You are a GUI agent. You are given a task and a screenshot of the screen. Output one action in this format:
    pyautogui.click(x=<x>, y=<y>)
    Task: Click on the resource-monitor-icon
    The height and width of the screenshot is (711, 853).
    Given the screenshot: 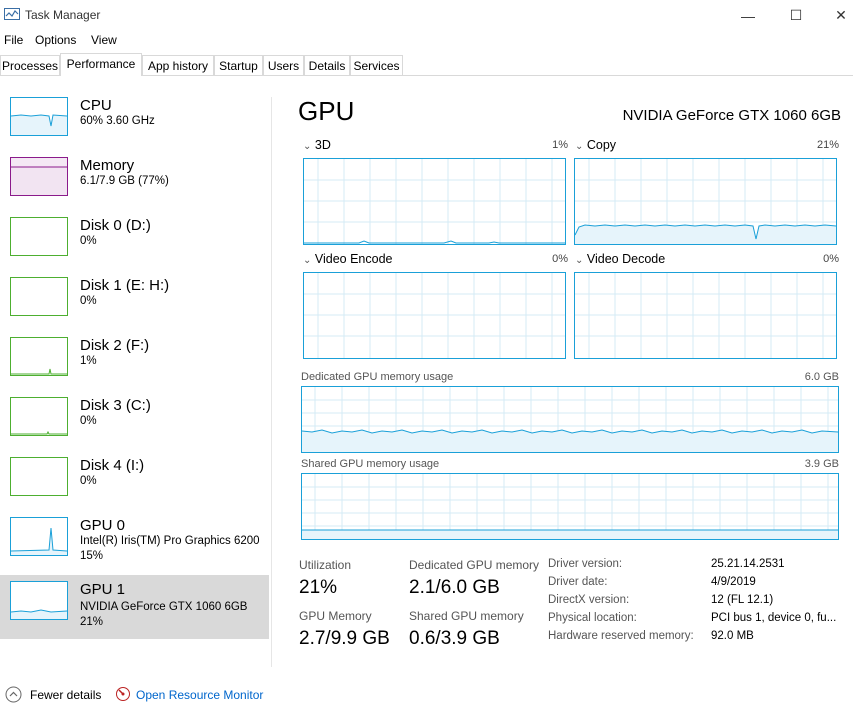 What is the action you would take?
    pyautogui.click(x=123, y=696)
    